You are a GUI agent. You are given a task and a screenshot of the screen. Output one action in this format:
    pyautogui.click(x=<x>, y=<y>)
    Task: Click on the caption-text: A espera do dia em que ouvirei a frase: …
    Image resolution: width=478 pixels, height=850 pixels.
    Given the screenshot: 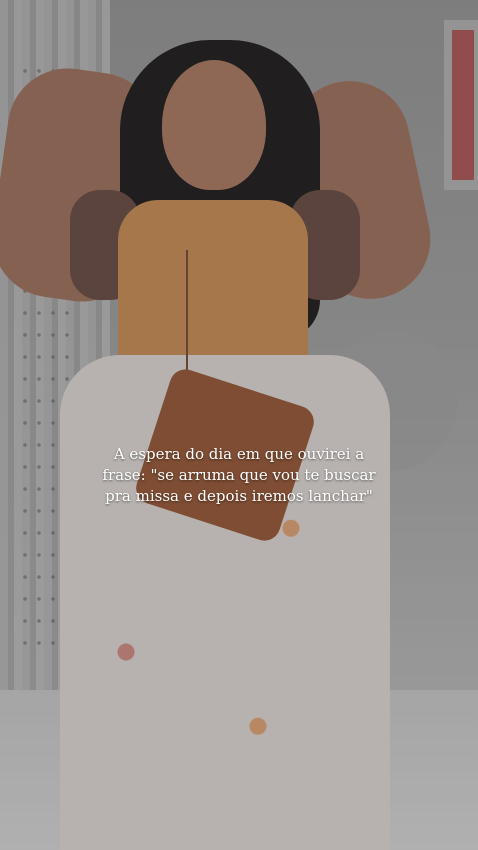 What is the action you would take?
    pyautogui.click(x=239, y=475)
    